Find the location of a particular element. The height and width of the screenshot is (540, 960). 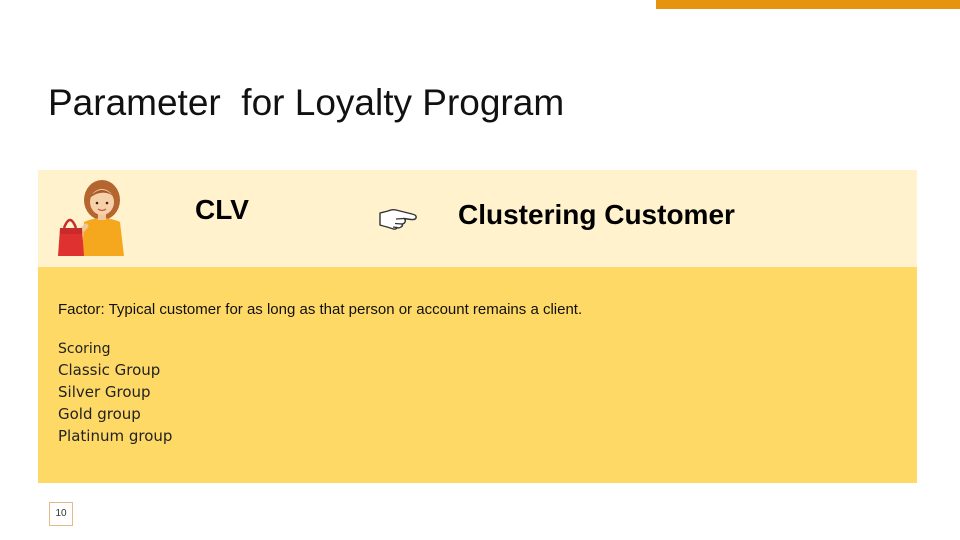

shopping-woman-icon is located at coordinates (91, 218).